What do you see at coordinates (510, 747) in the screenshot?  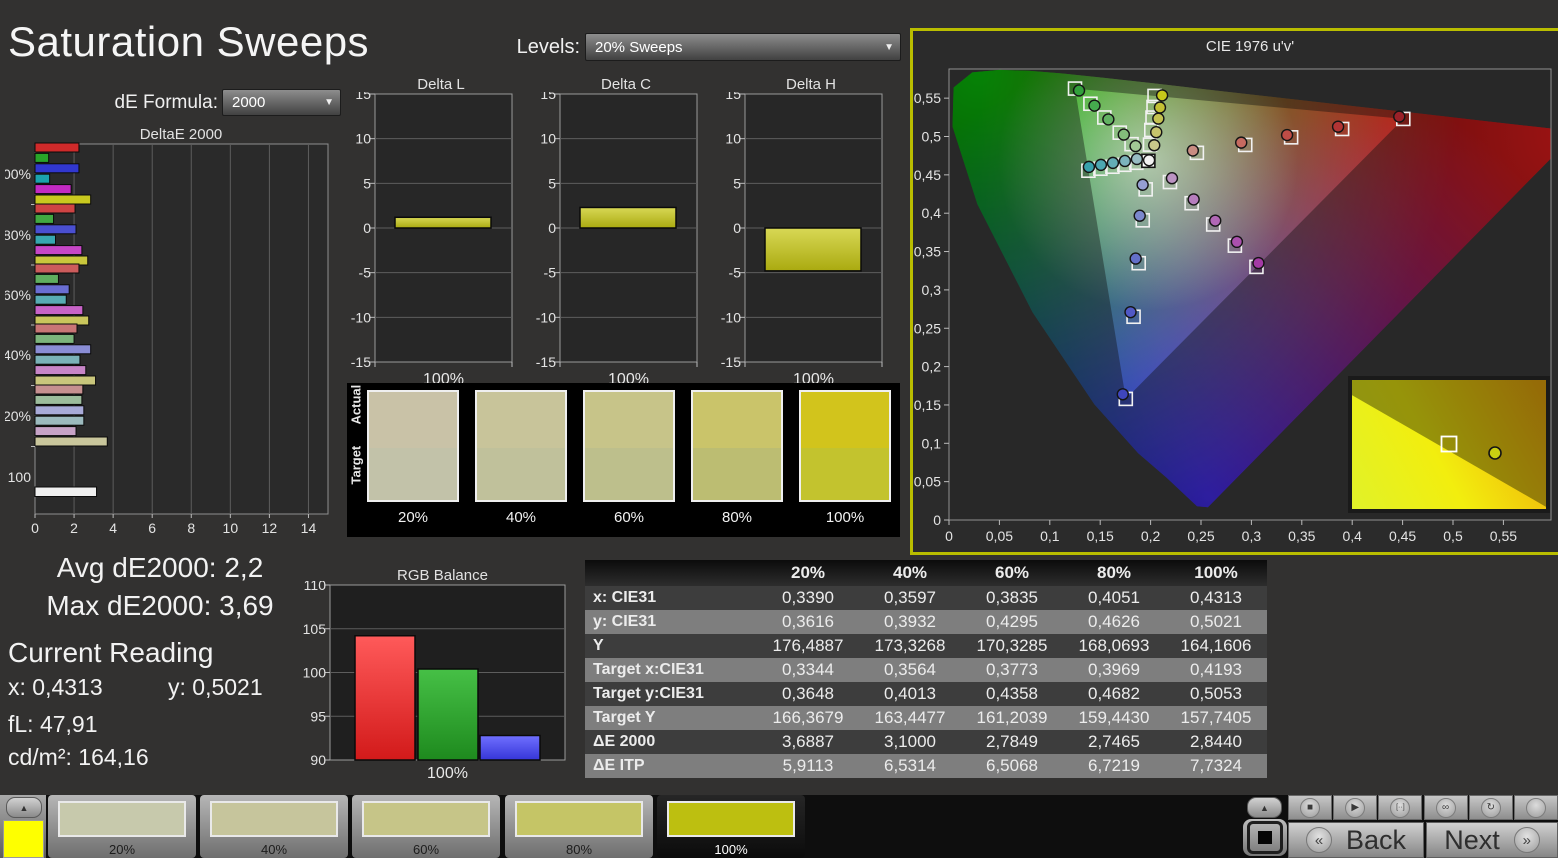 I see `rgb-bar-blue` at bounding box center [510, 747].